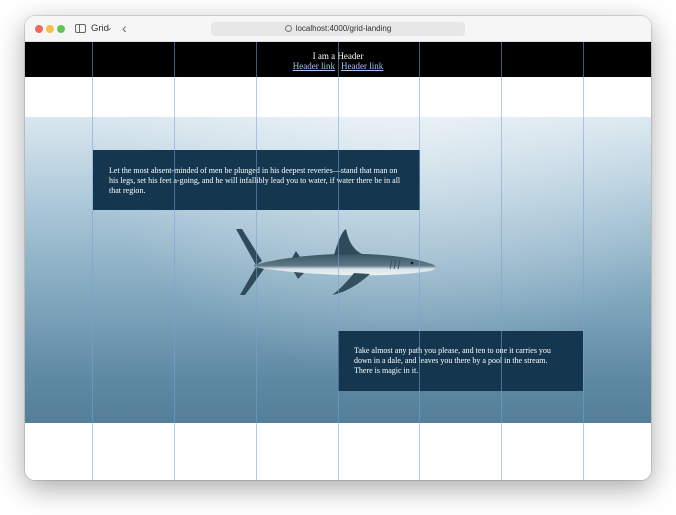 Image resolution: width=676 pixels, height=515 pixels. What do you see at coordinates (288, 28) in the screenshot?
I see `globe-icon` at bounding box center [288, 28].